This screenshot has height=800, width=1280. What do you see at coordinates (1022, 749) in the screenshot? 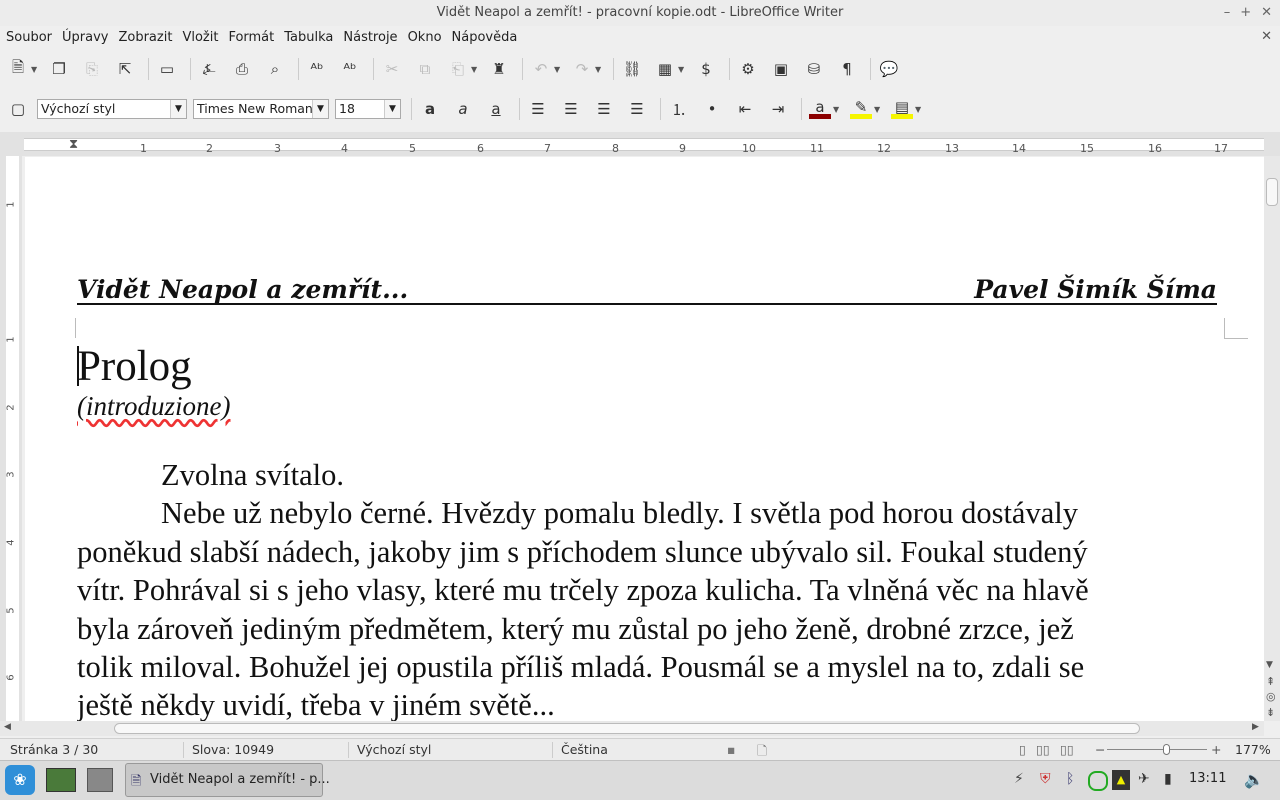
I see `single-page-view-icon: ▯` at bounding box center [1022, 749].